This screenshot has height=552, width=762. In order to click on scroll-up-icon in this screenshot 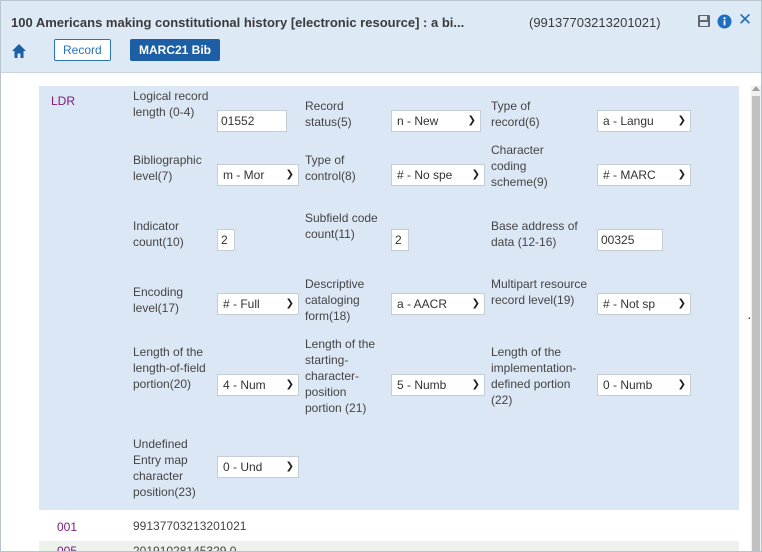, I will do `click(756, 88)`.